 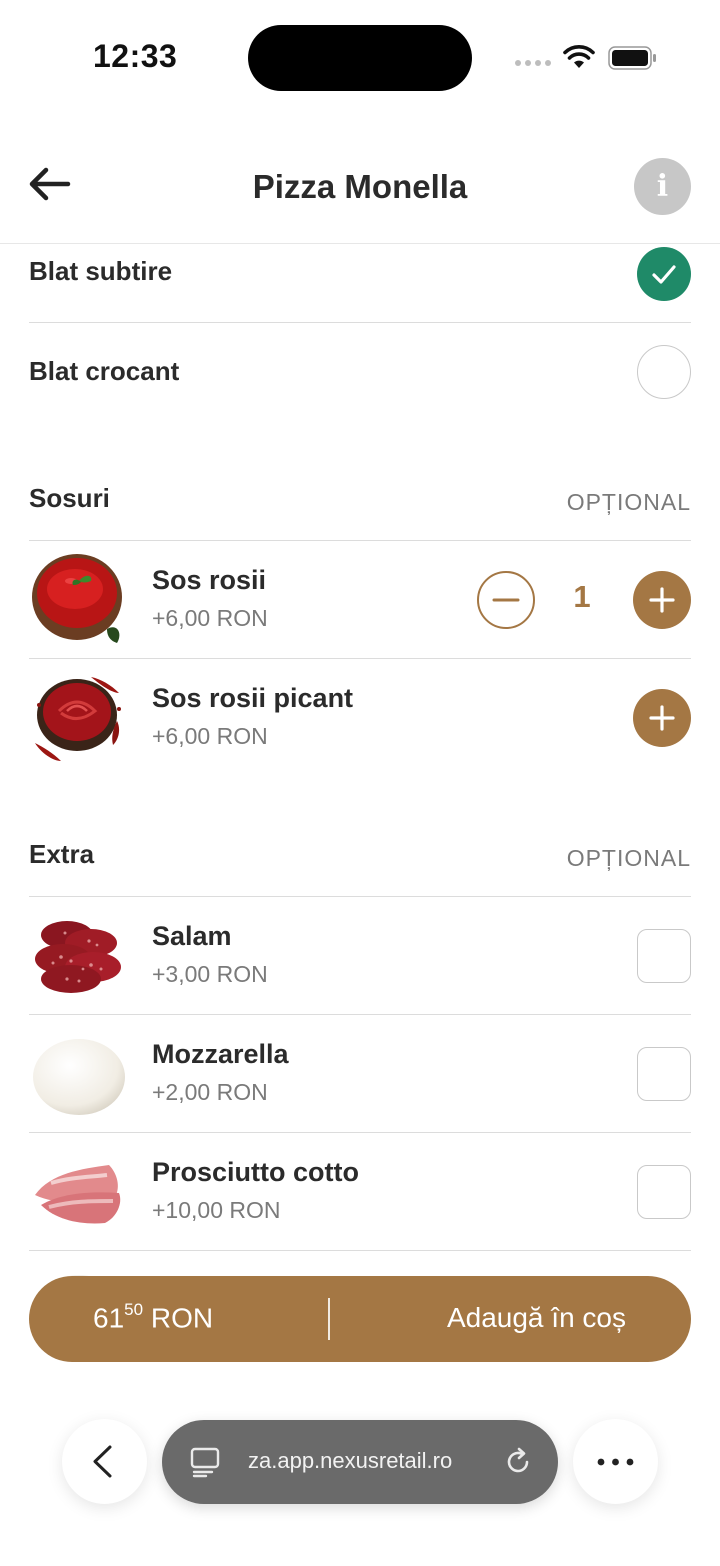 What do you see at coordinates (109, 1318) in the screenshot?
I see `total-integer: 61` at bounding box center [109, 1318].